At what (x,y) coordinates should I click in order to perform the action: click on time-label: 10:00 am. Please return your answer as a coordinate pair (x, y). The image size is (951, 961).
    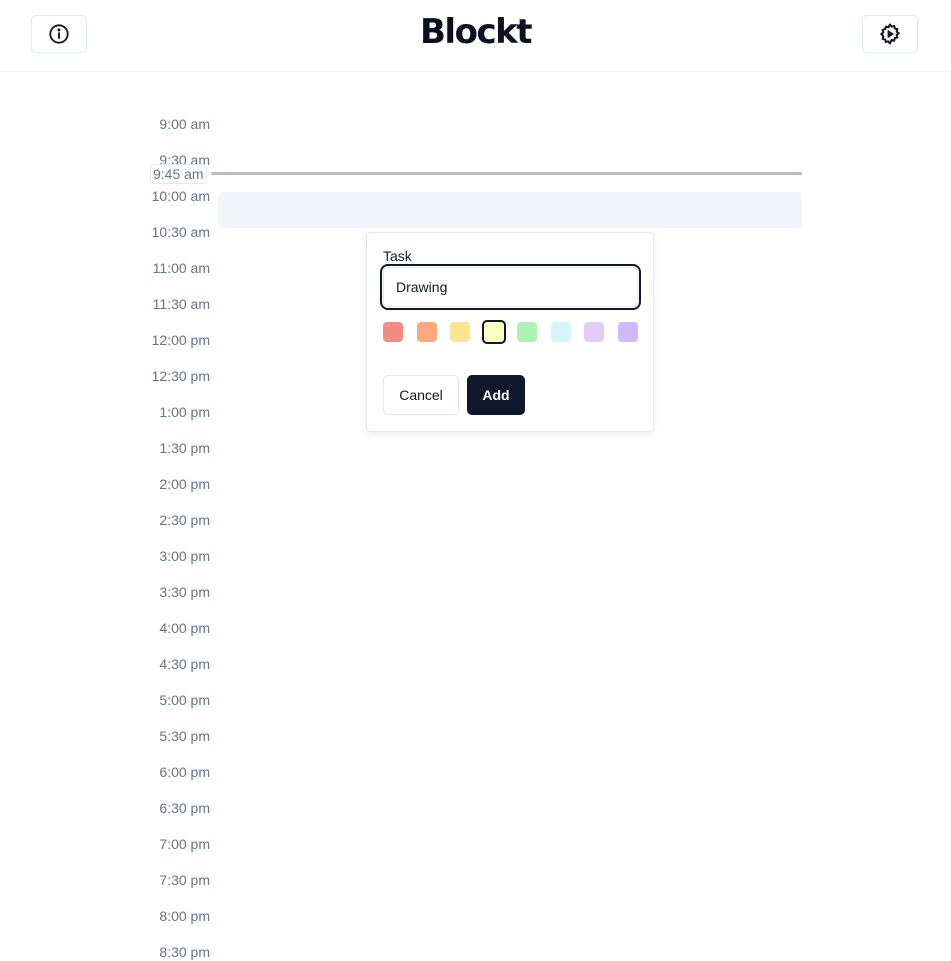
    Looking at the image, I should click on (180, 196).